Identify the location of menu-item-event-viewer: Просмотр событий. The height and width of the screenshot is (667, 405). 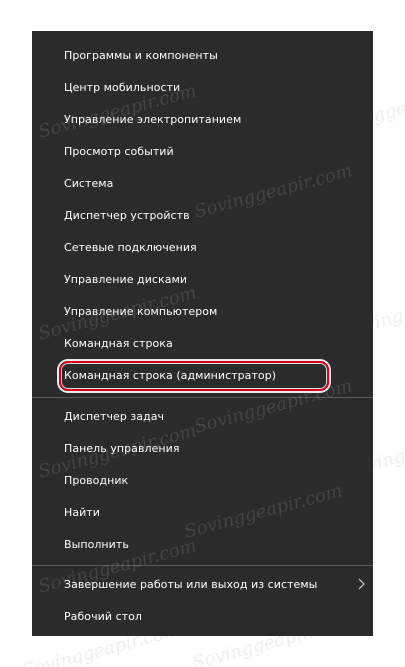
(202, 151).